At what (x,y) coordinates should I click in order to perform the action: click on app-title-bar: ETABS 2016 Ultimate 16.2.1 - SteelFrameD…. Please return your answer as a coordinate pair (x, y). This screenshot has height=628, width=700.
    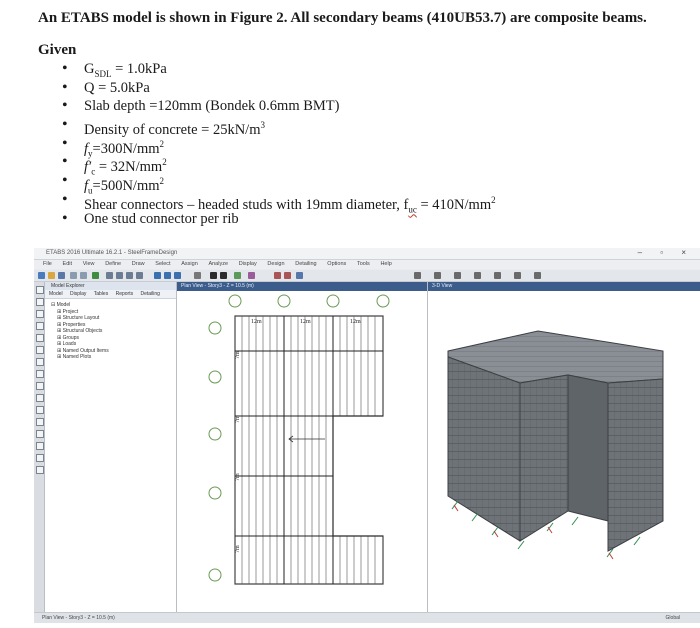
    Looking at the image, I should click on (367, 254).